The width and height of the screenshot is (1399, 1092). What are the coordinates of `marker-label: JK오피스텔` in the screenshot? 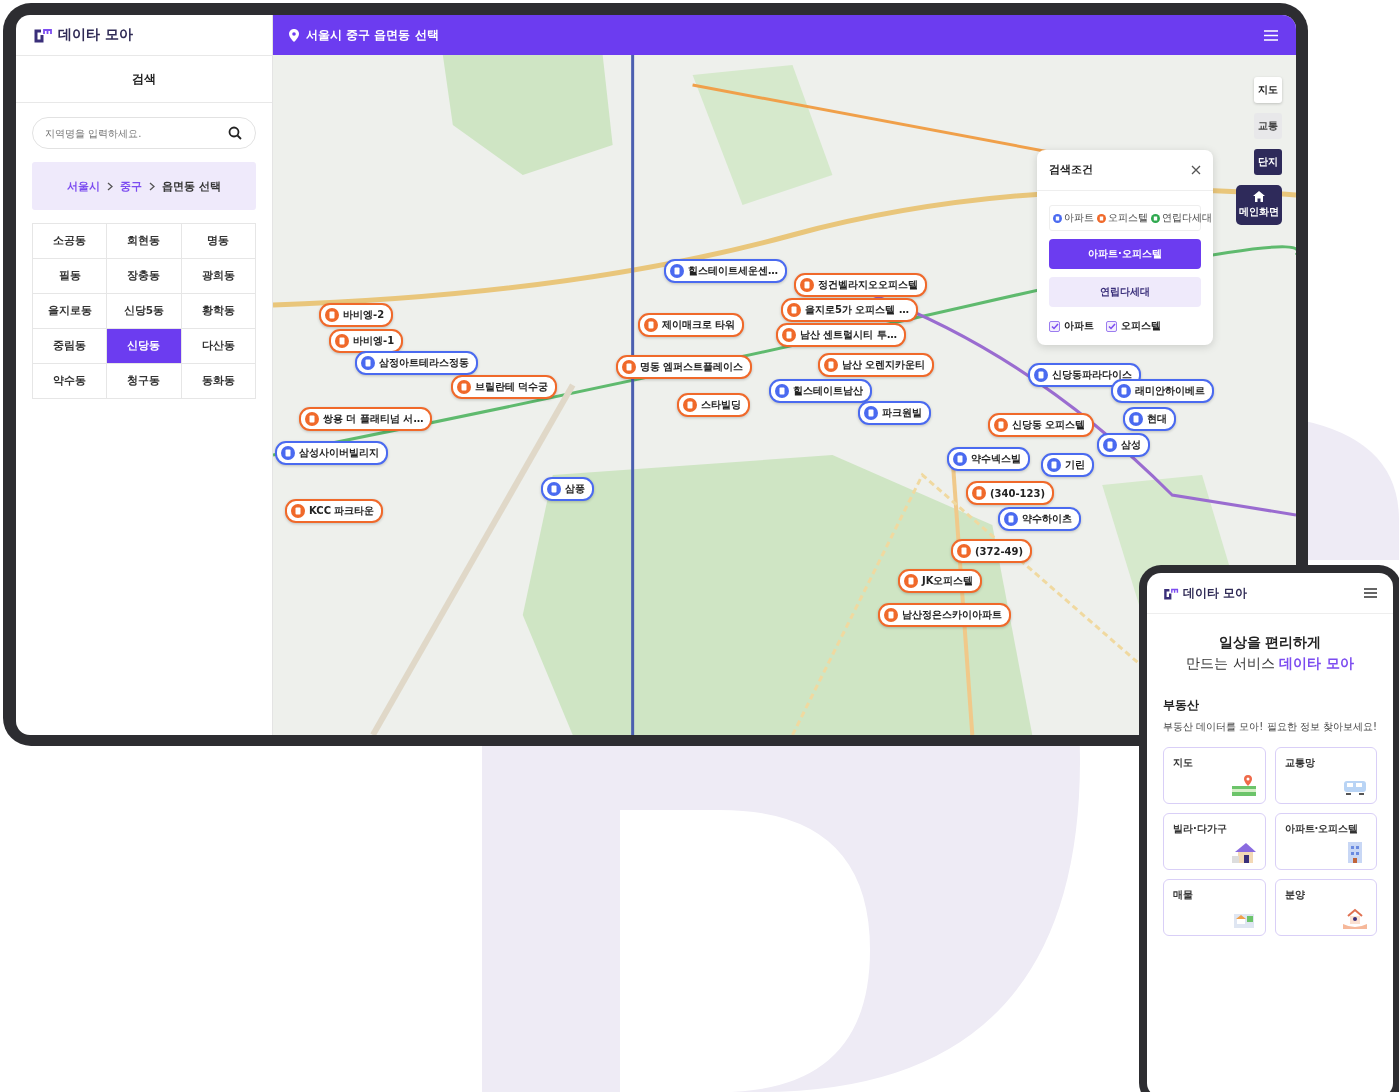 It's located at (948, 581).